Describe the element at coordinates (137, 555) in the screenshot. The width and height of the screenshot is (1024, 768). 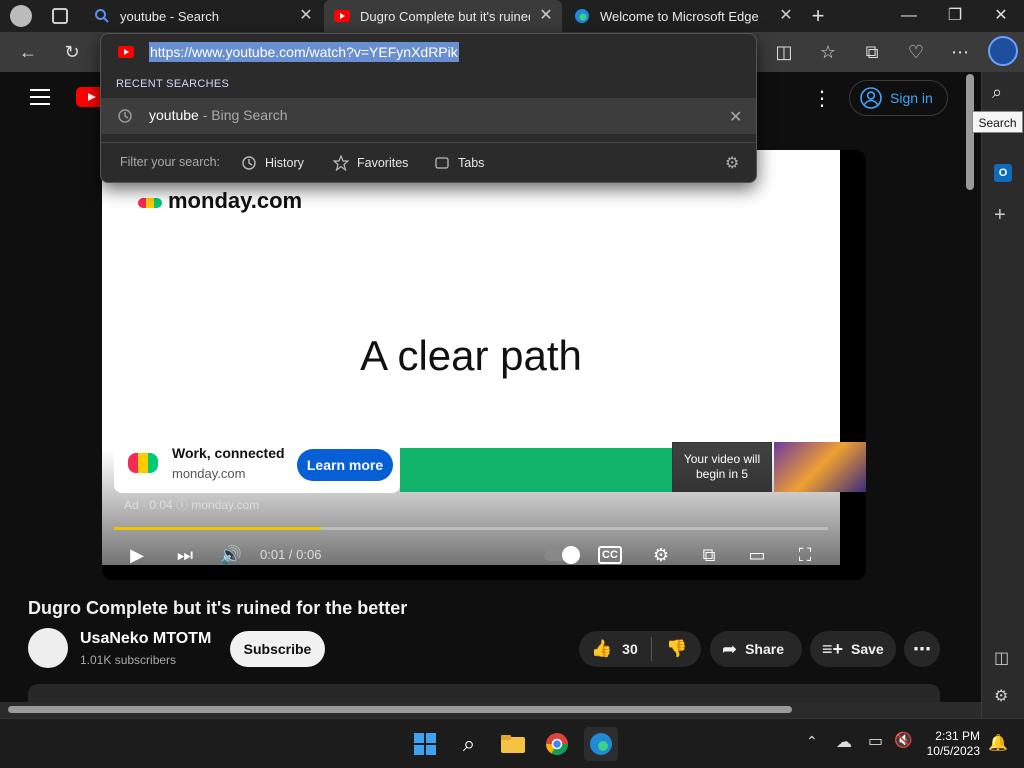
I see `play-icon: ▶` at that location.